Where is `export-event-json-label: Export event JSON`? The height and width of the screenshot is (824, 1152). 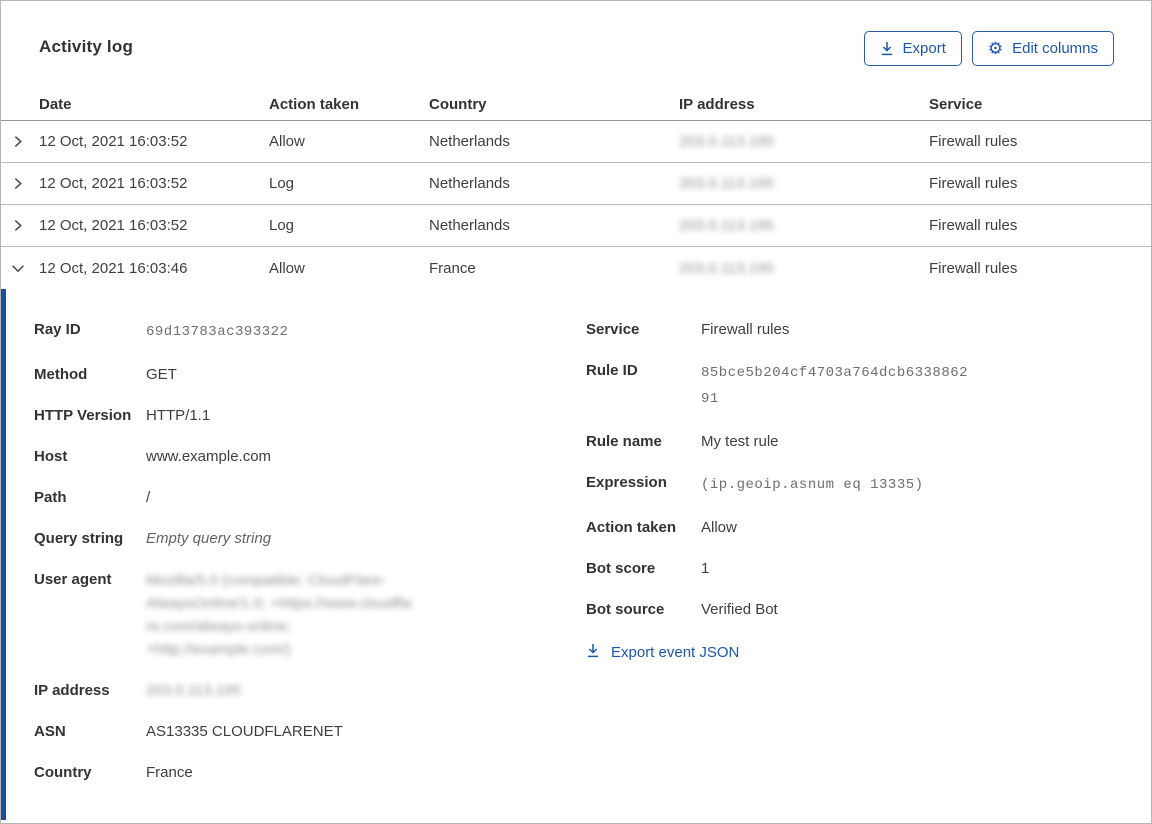
export-event-json-label: Export event JSON is located at coordinates (675, 652).